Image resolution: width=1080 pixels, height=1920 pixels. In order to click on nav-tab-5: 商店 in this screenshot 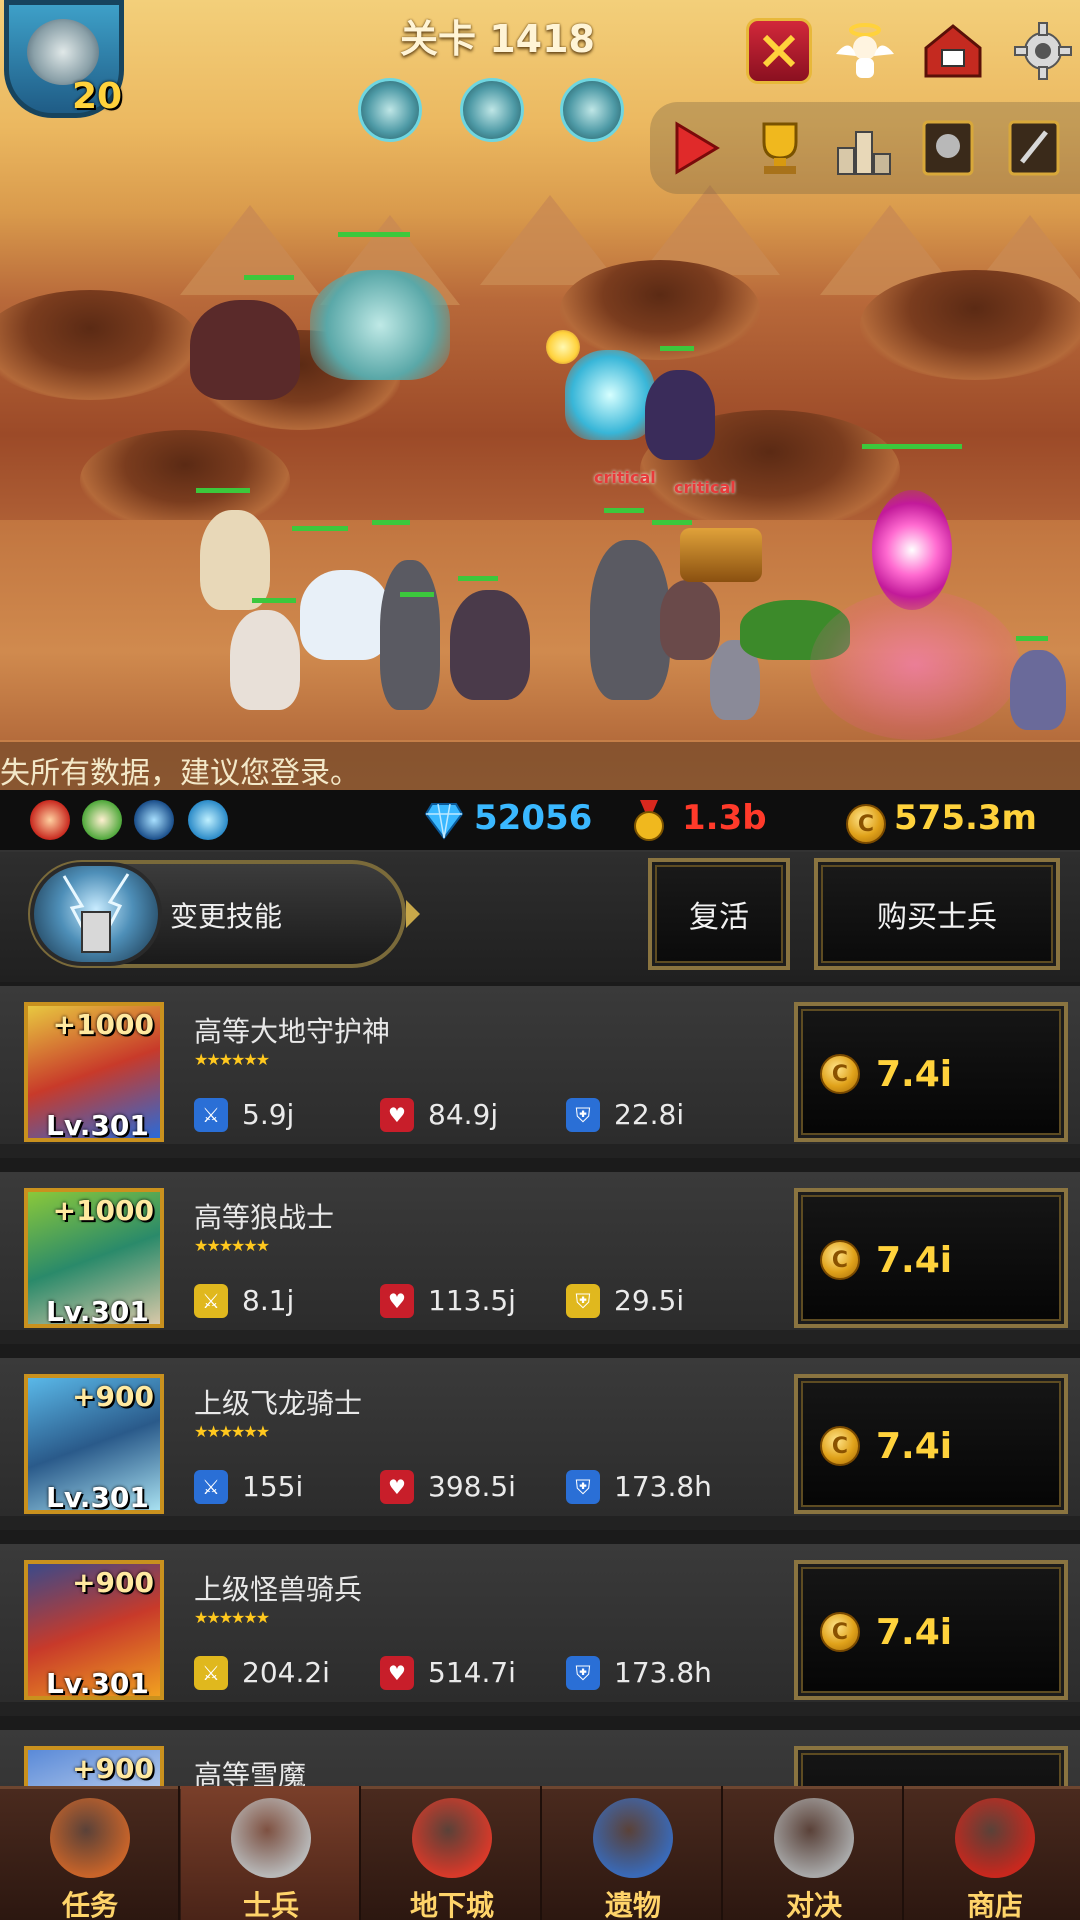, I will do `click(992, 1853)`.